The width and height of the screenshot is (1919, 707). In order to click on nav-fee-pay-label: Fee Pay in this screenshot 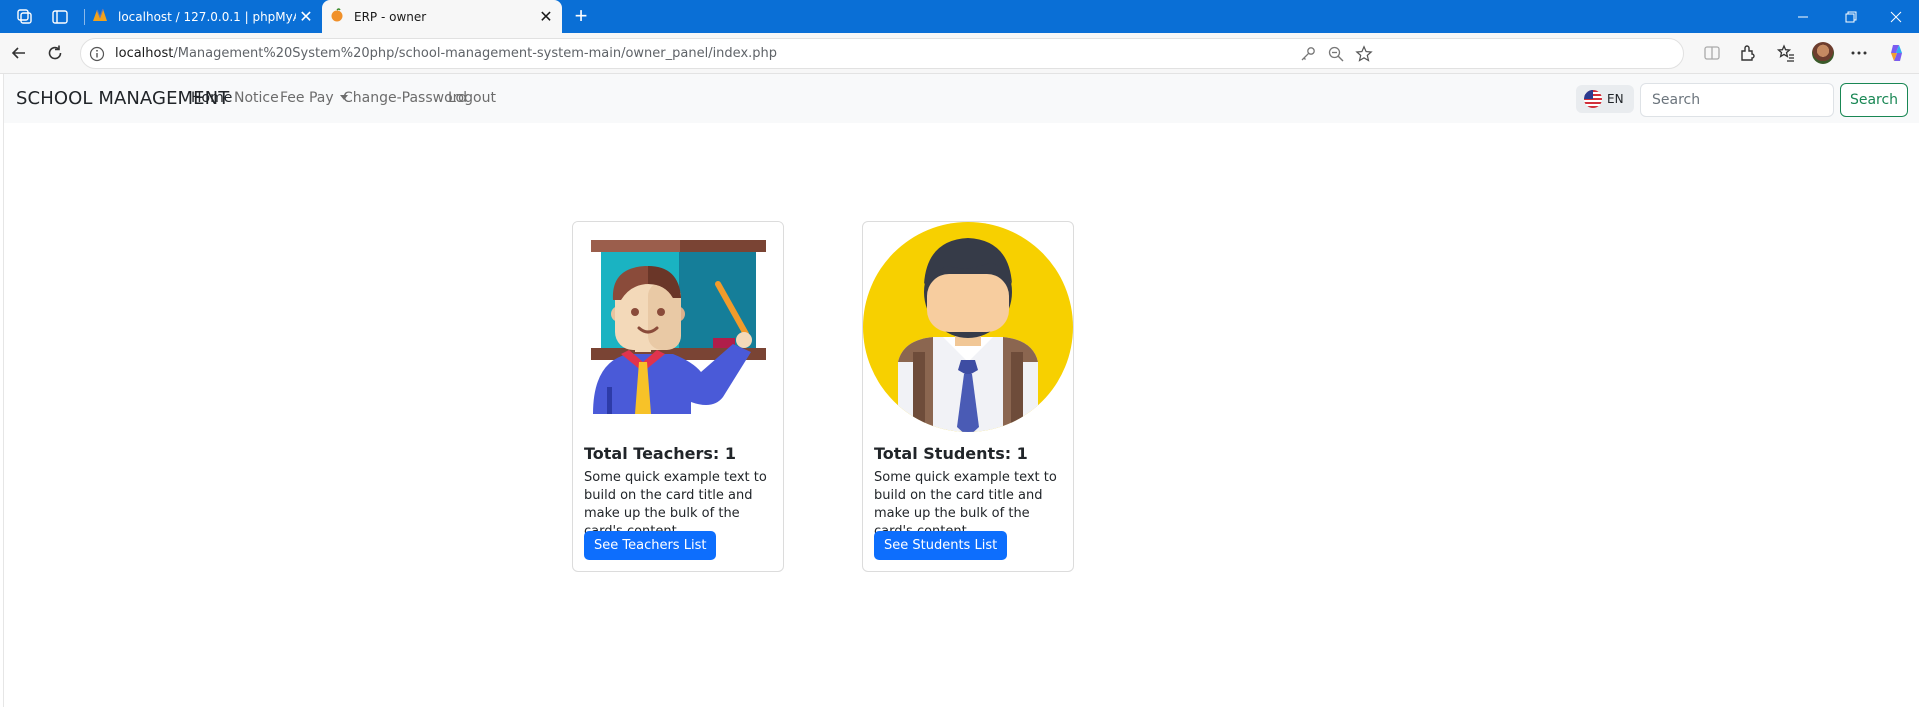, I will do `click(307, 98)`.